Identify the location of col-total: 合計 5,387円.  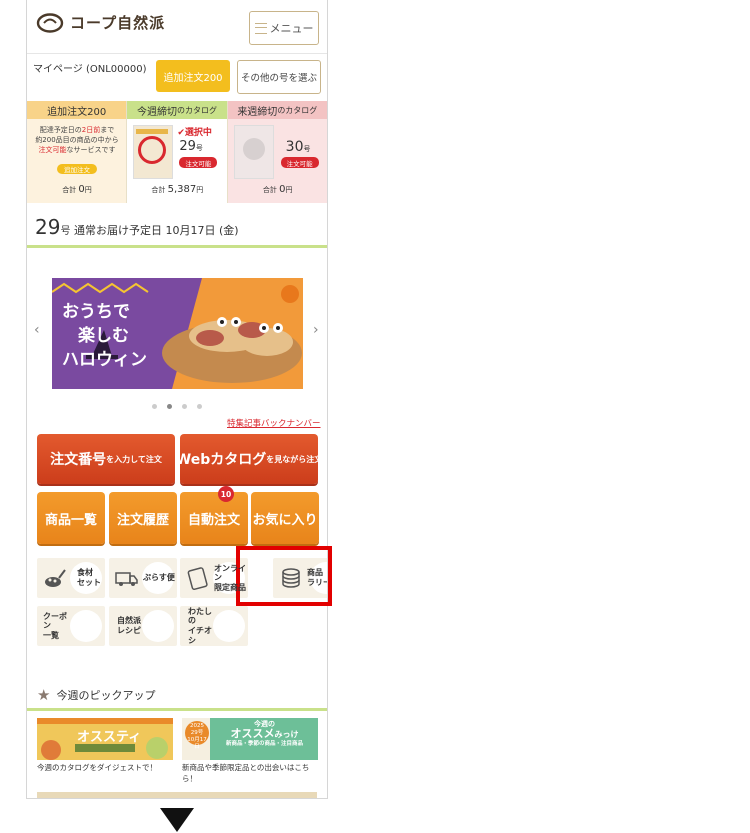
(177, 189).